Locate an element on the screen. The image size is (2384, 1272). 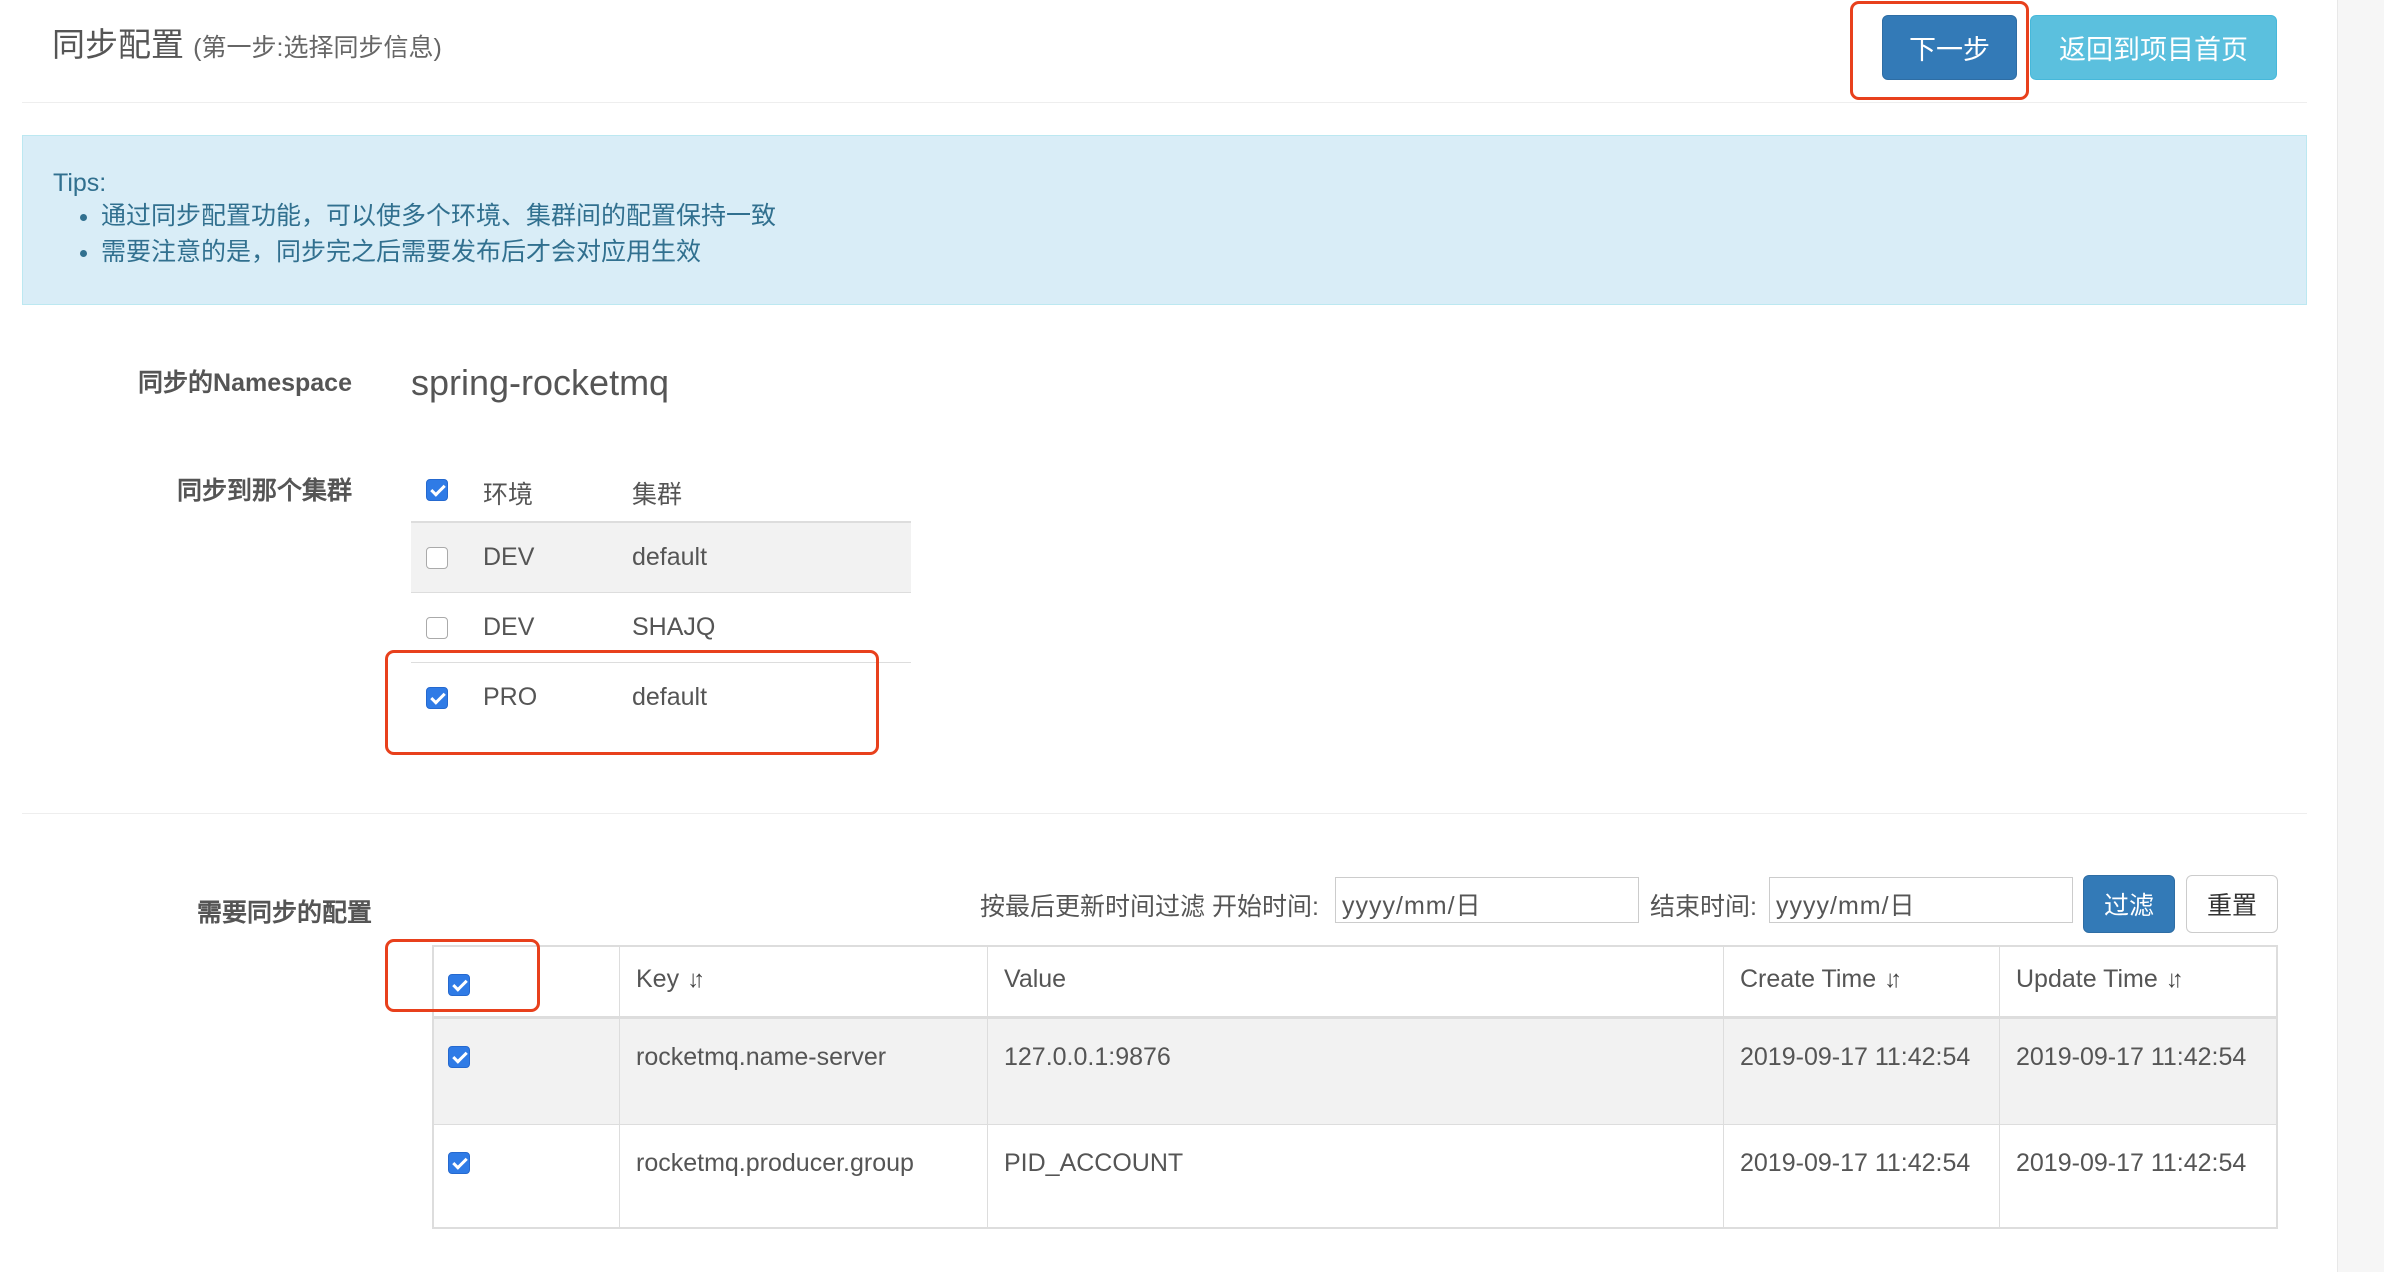
page-title-text: 同步配置 is located at coordinates (118, 44).